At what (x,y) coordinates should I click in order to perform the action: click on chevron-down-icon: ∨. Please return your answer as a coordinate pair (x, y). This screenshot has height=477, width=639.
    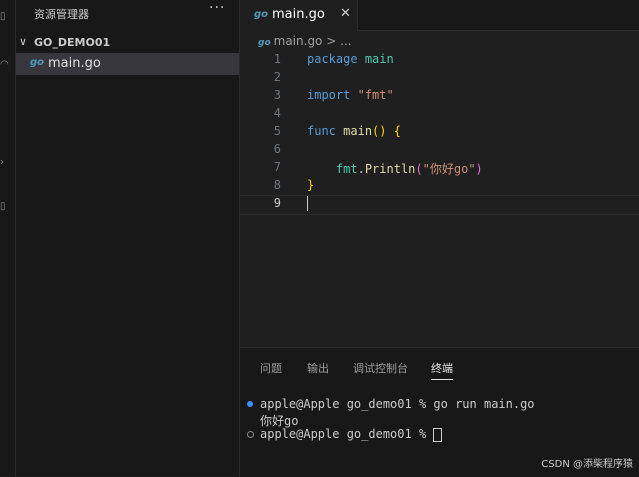
    Looking at the image, I should click on (23, 41).